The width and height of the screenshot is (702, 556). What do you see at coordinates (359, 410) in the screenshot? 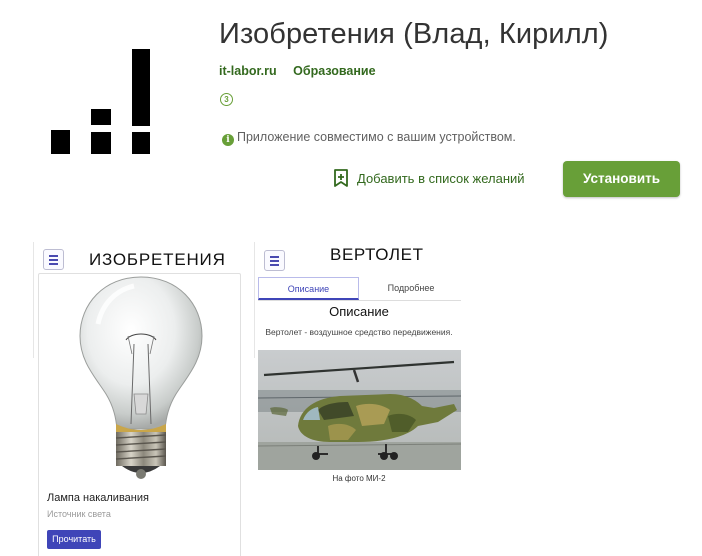
I see `helicopter-image` at bounding box center [359, 410].